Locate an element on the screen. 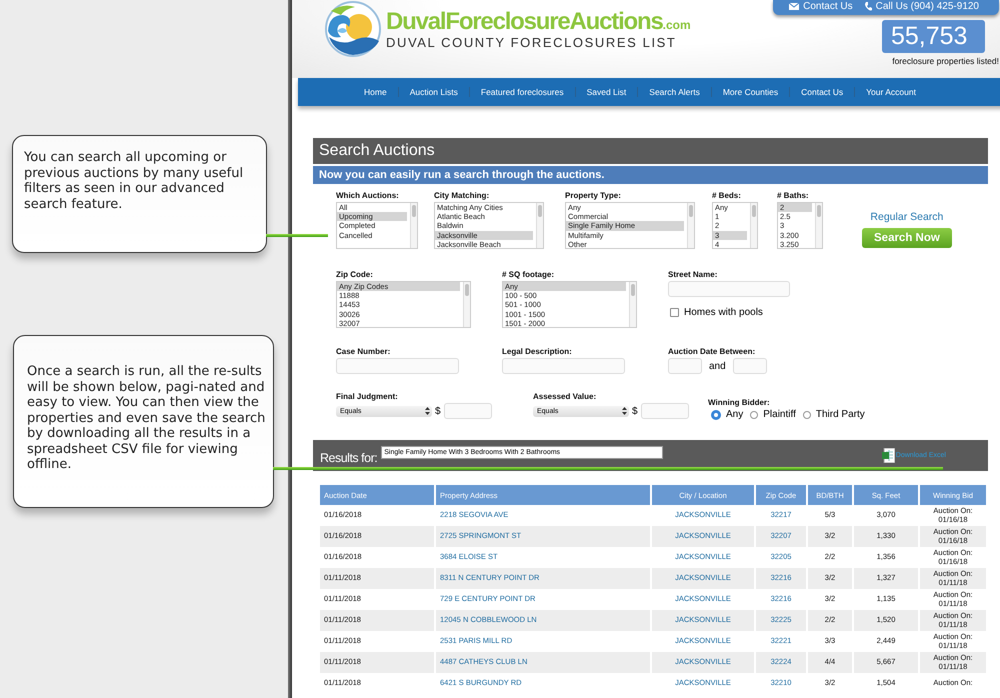  field-label: Case Number: is located at coordinates (364, 351).